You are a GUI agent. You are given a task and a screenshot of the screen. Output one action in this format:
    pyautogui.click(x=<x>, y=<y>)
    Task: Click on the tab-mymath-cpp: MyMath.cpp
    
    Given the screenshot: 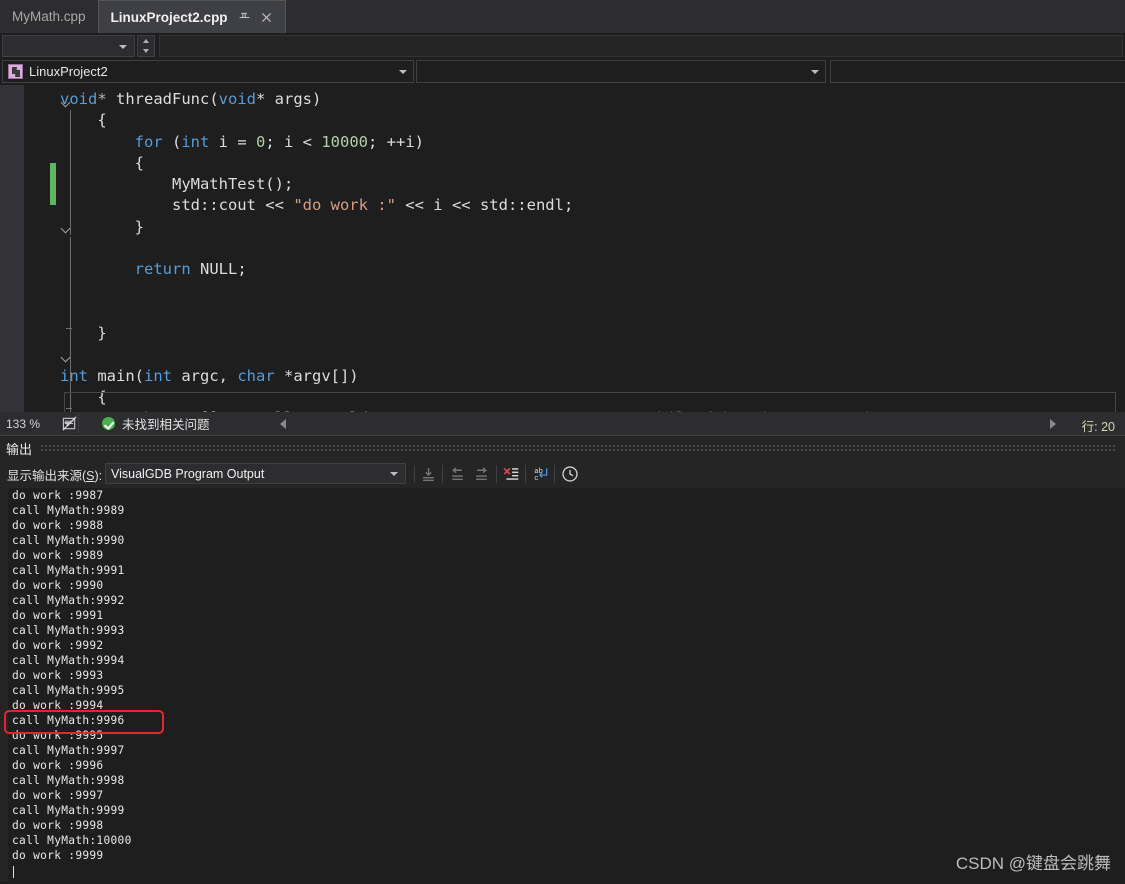 What is the action you would take?
    pyautogui.click(x=49, y=16)
    